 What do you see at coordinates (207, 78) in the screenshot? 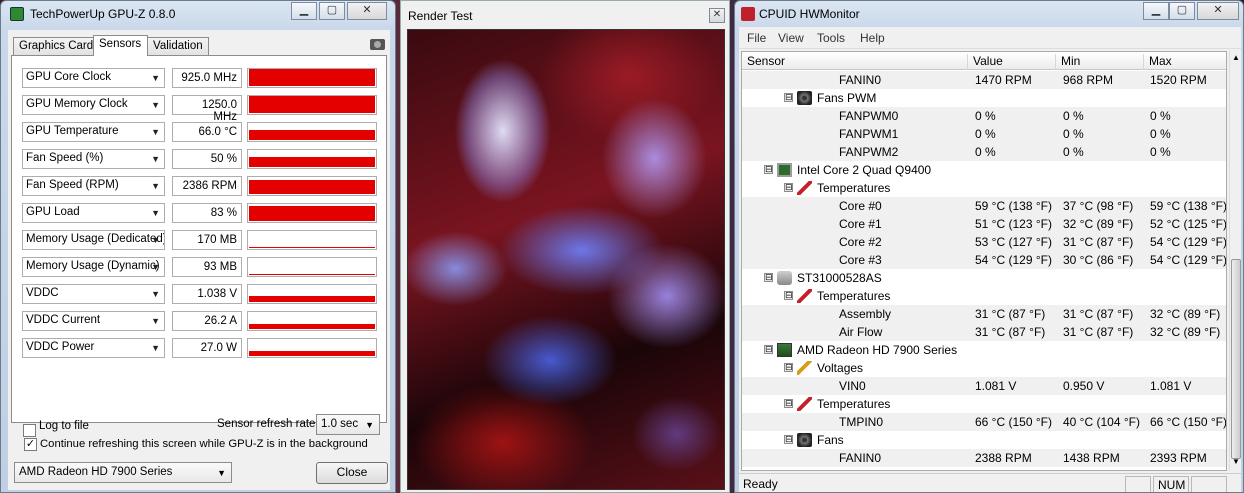
I see `sensor-value: 925.0 MHz` at bounding box center [207, 78].